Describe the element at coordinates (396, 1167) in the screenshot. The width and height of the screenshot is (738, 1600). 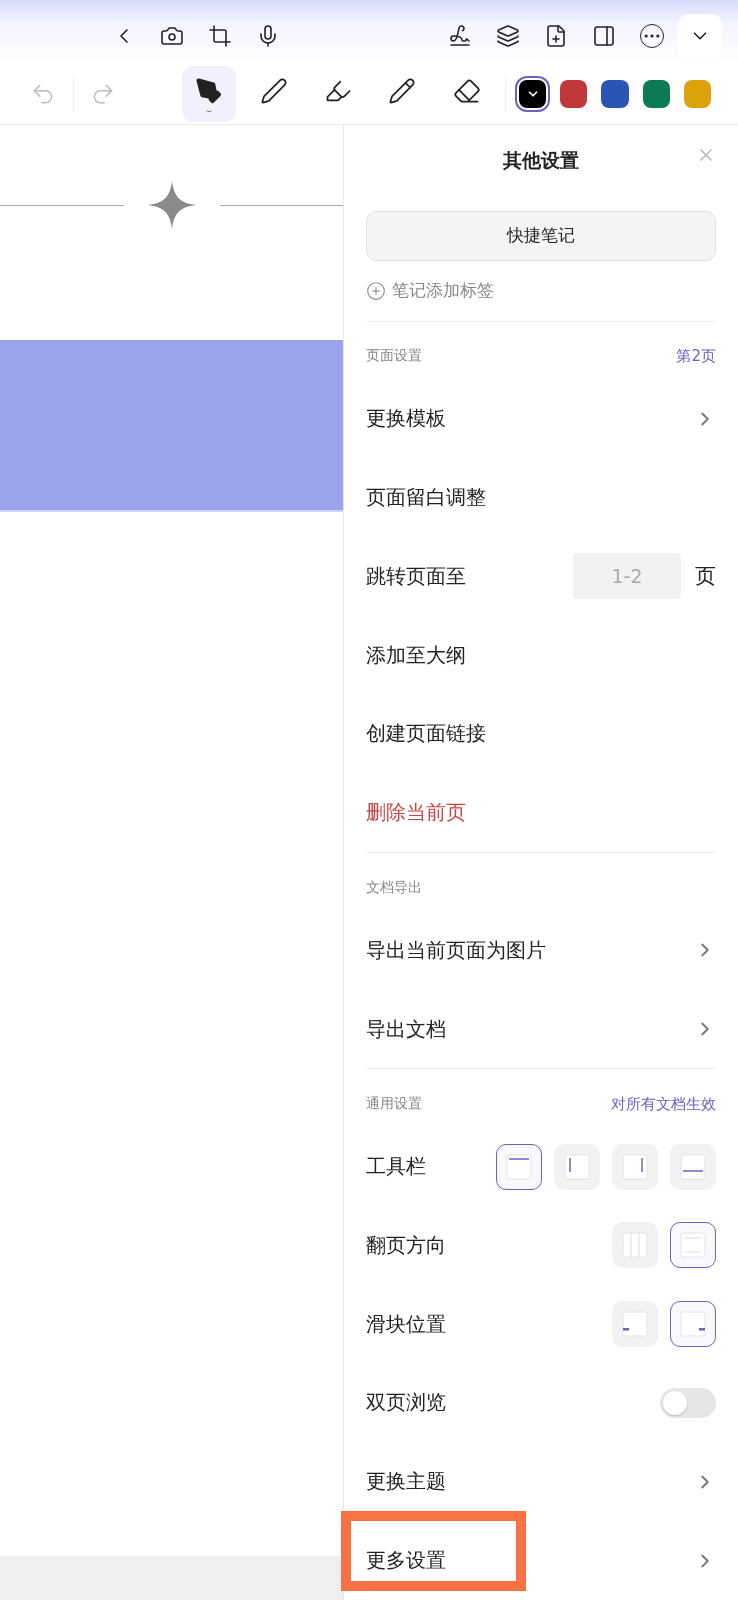
I see `setting-label: 工具栏` at that location.